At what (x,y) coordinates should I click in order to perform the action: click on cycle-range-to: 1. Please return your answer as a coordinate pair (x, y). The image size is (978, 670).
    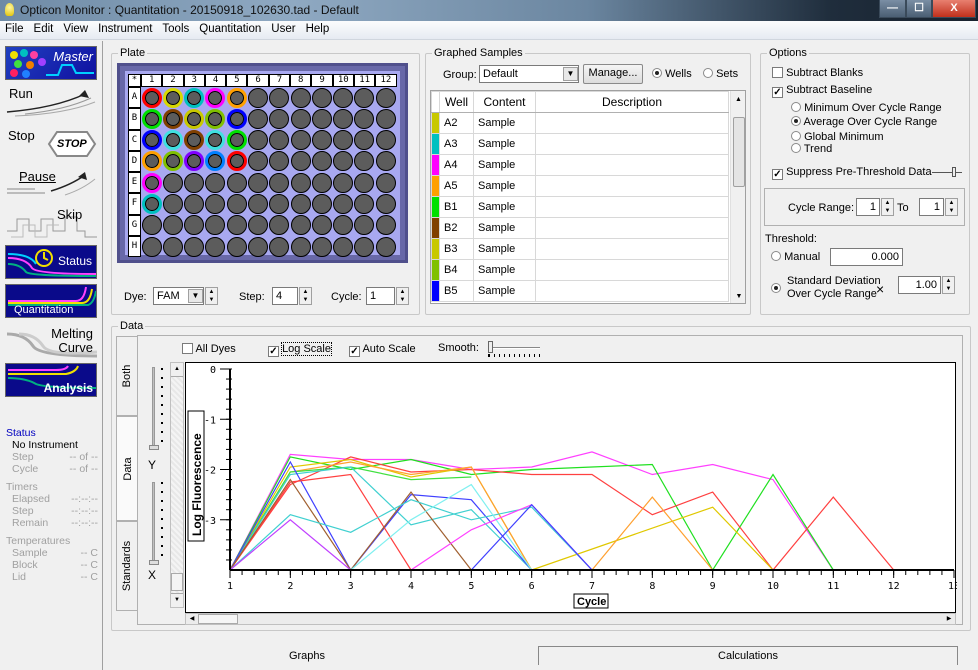
    Looking at the image, I should click on (931, 207).